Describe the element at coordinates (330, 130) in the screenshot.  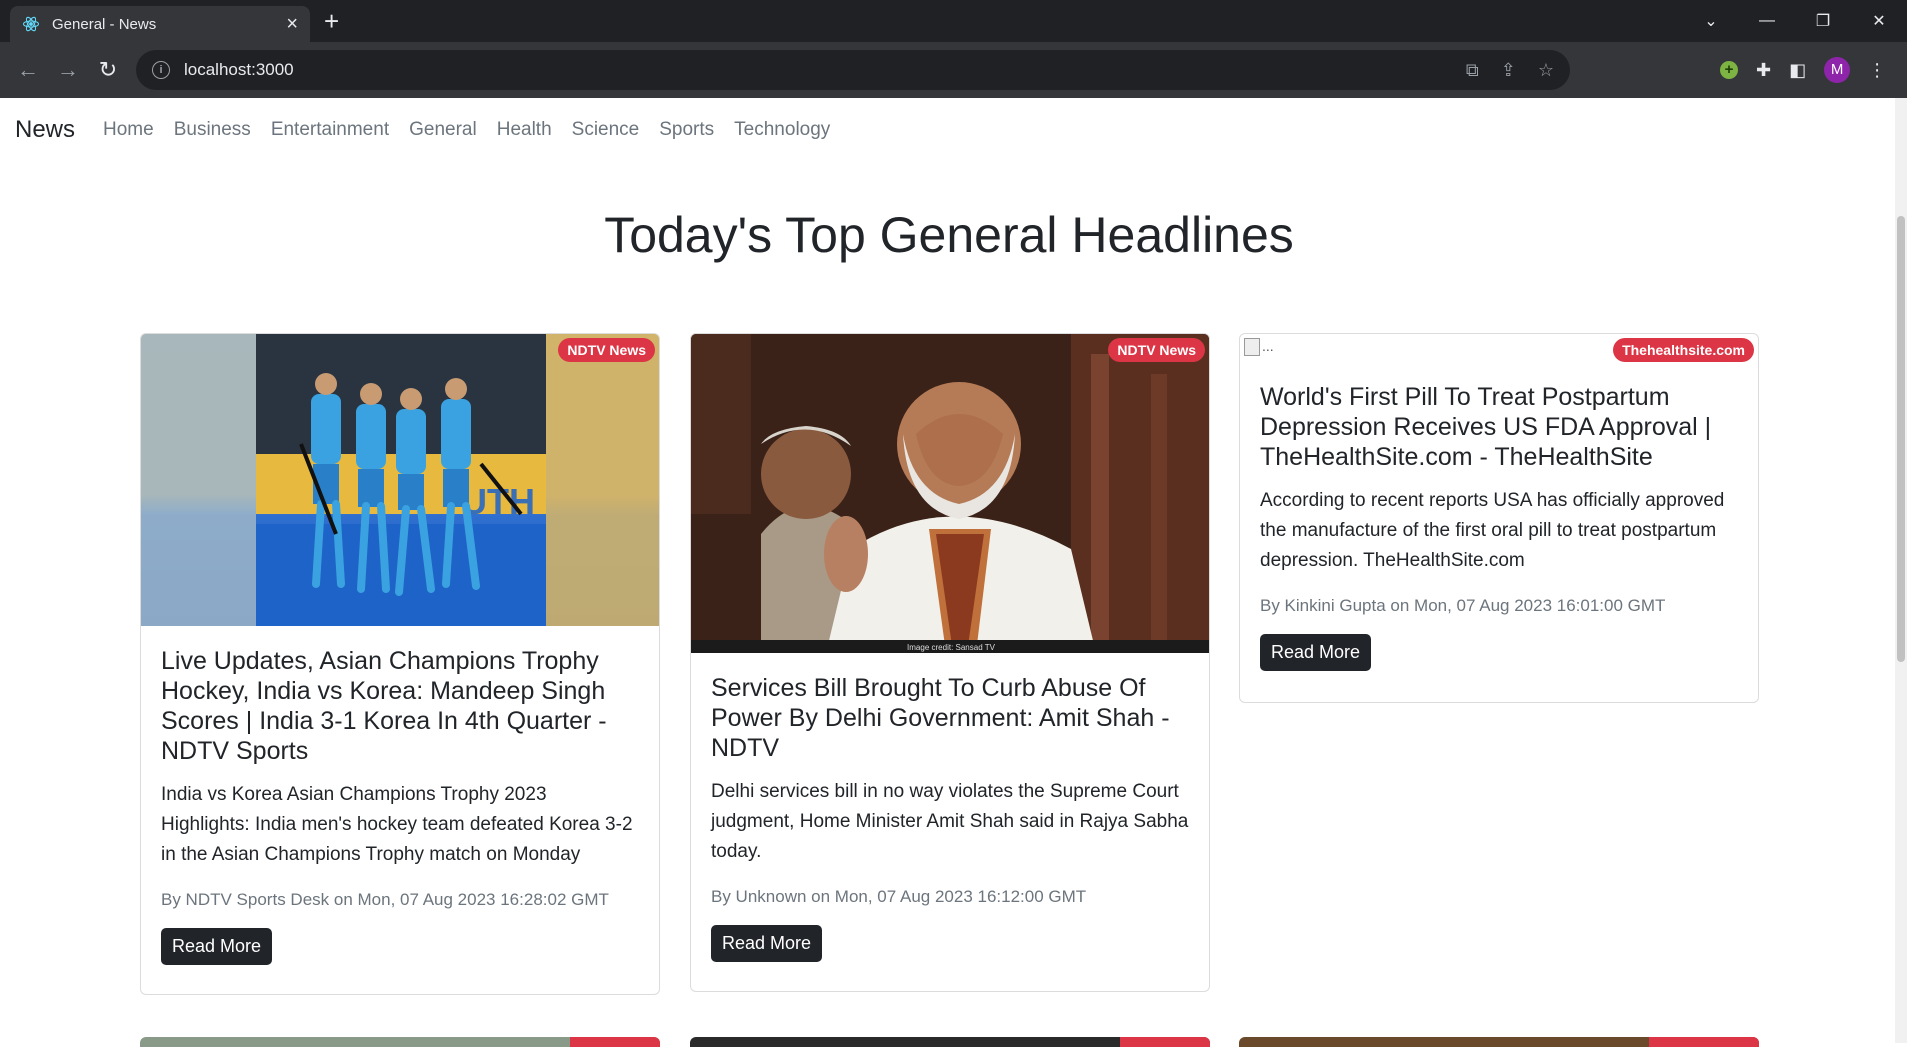
I see `nav-link-entertainment: Entertainment` at that location.